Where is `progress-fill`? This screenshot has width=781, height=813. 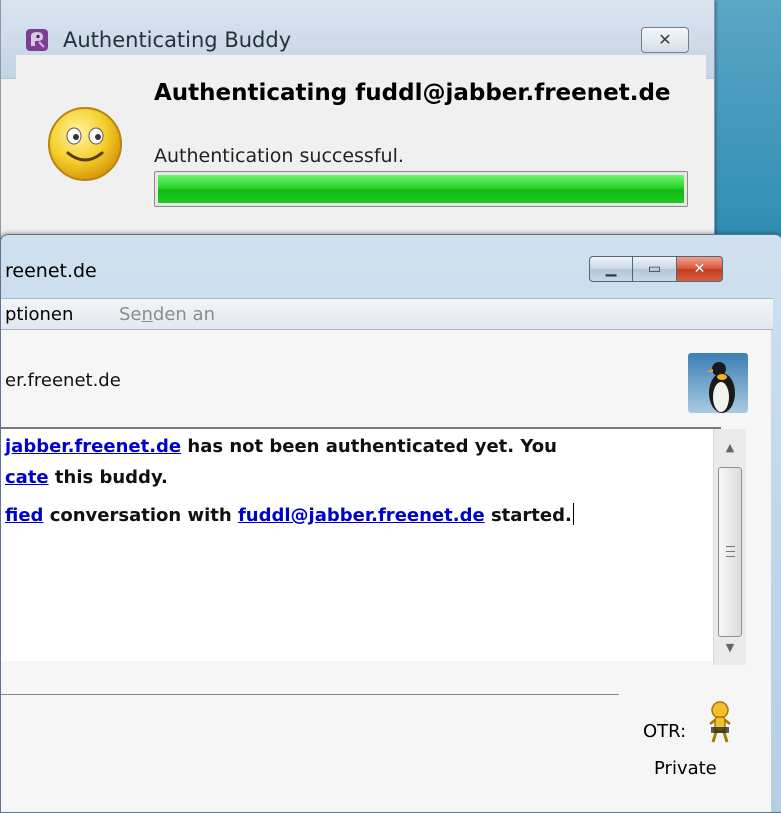
progress-fill is located at coordinates (421, 189).